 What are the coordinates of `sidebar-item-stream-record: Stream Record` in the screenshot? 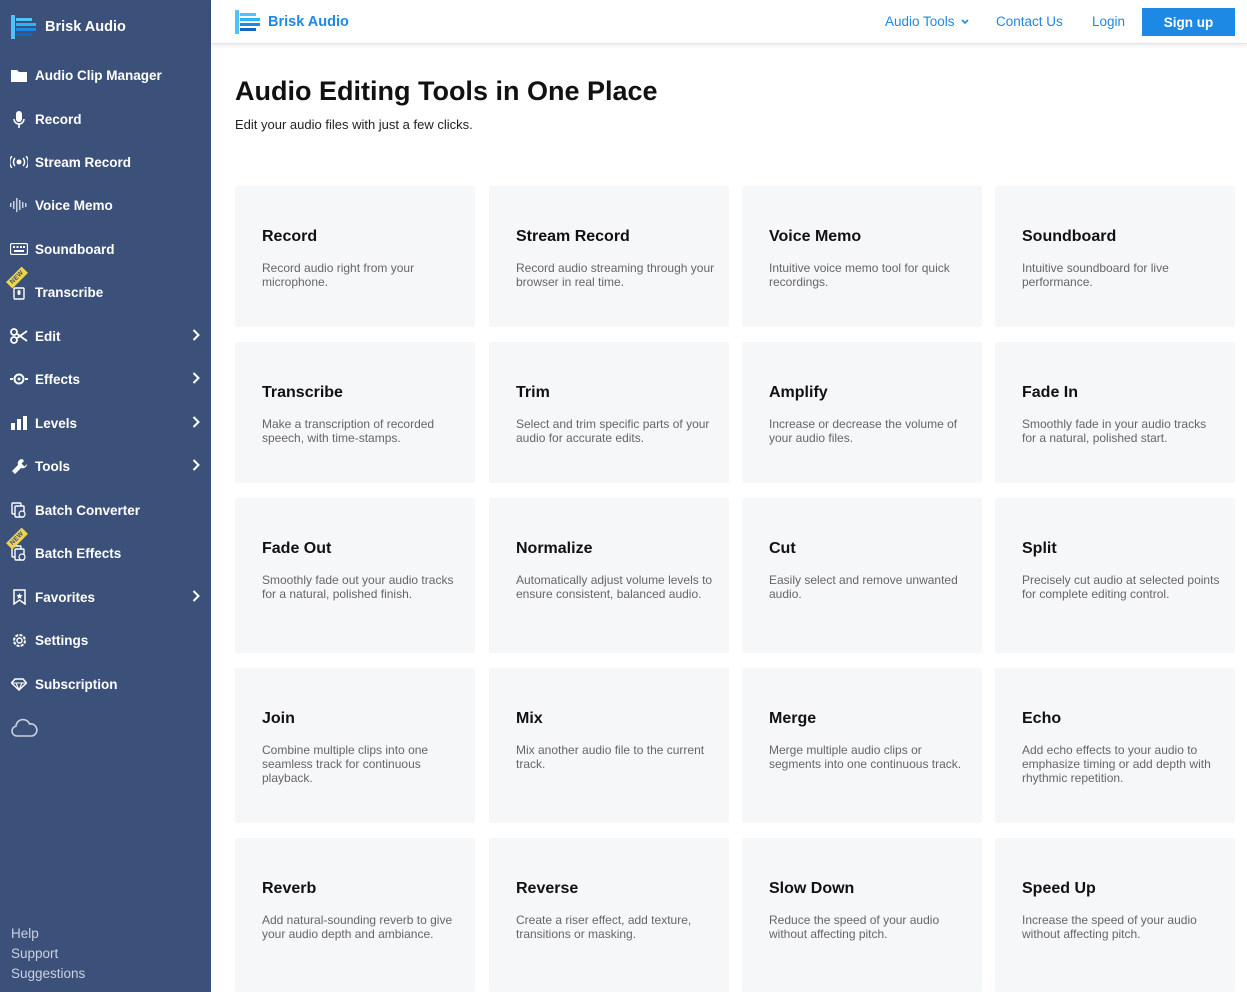 It's located at (105, 162).